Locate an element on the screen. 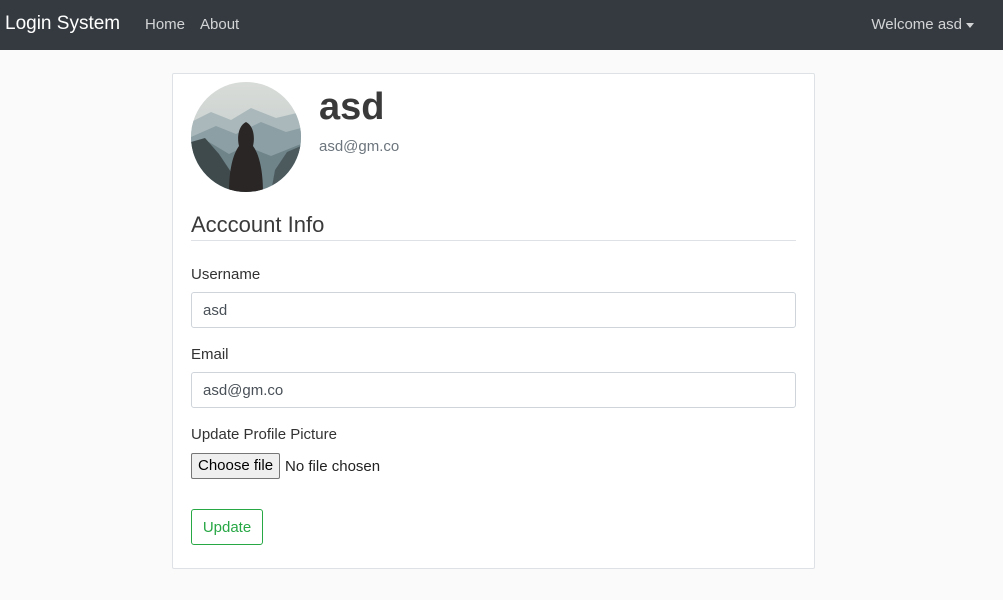  account-info-heading: Acccount Info is located at coordinates (258, 224).